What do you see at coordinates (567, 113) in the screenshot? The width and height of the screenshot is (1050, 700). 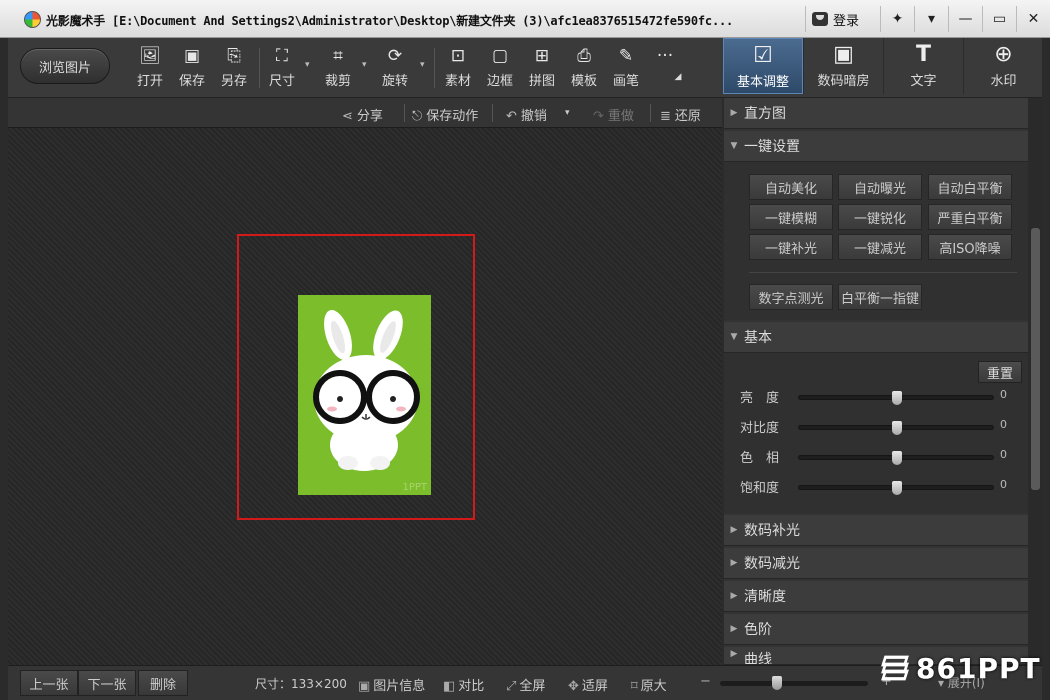 I see `undo-dropdown-icon: ▾` at bounding box center [567, 113].